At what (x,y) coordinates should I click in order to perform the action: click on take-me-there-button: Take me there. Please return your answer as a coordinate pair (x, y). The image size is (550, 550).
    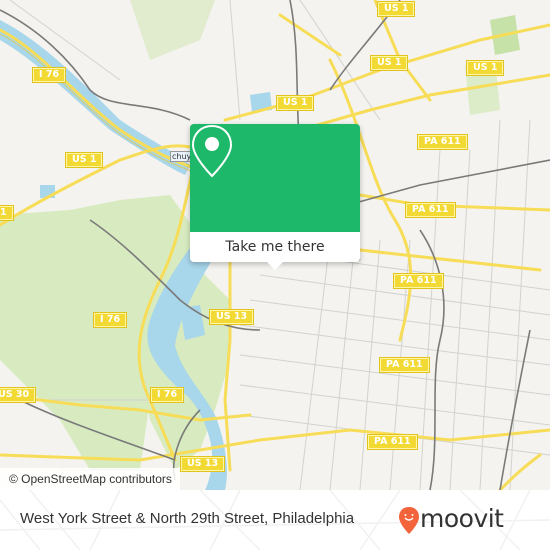
    Looking at the image, I should click on (275, 247).